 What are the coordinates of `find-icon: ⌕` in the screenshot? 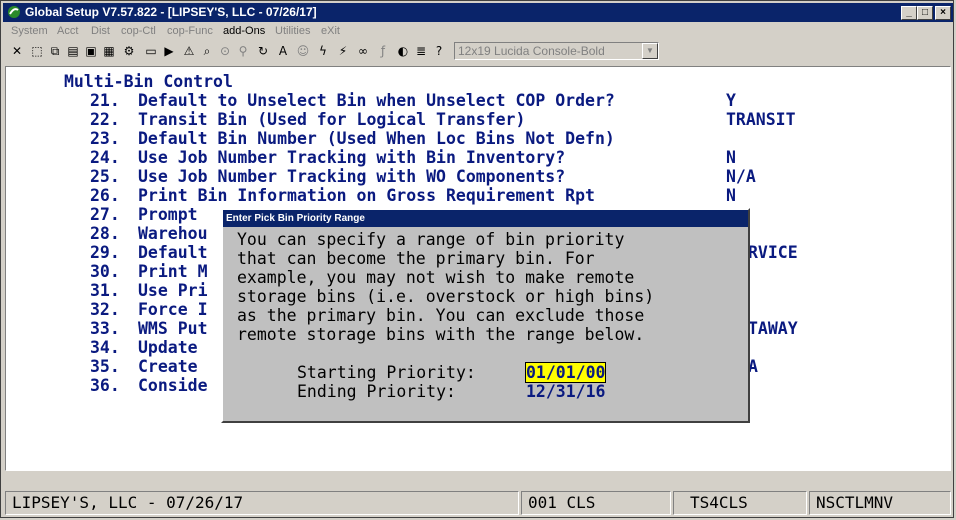 It's located at (207, 51).